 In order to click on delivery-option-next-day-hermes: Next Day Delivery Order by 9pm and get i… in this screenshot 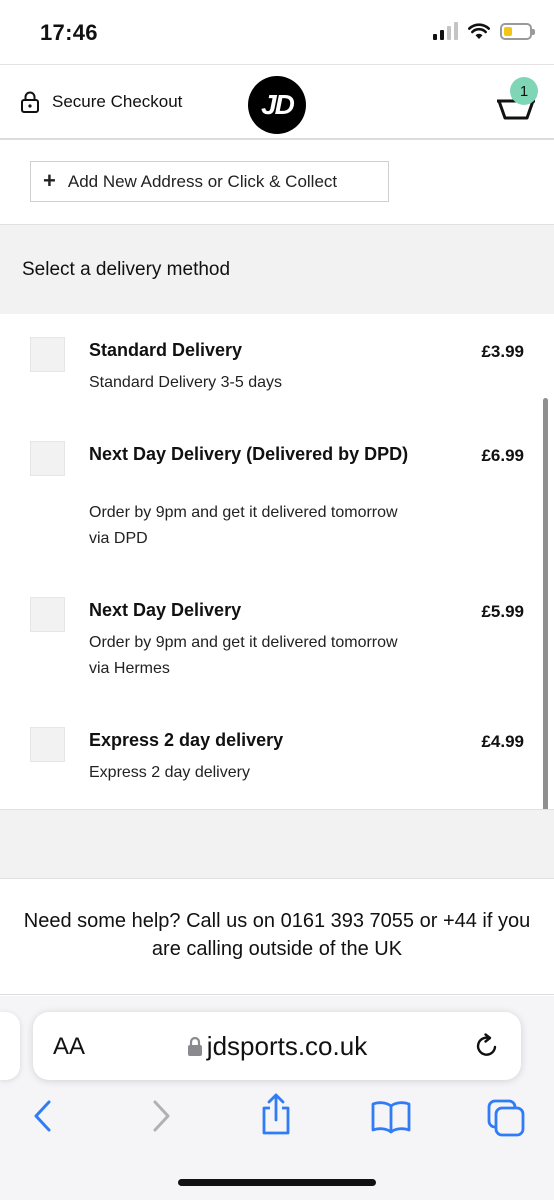, I will do `click(277, 637)`.